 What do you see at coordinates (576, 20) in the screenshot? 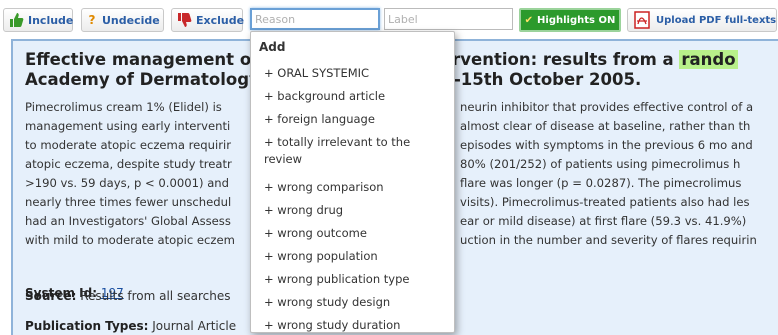
I see `highlights-label: Highlights ON` at bounding box center [576, 20].